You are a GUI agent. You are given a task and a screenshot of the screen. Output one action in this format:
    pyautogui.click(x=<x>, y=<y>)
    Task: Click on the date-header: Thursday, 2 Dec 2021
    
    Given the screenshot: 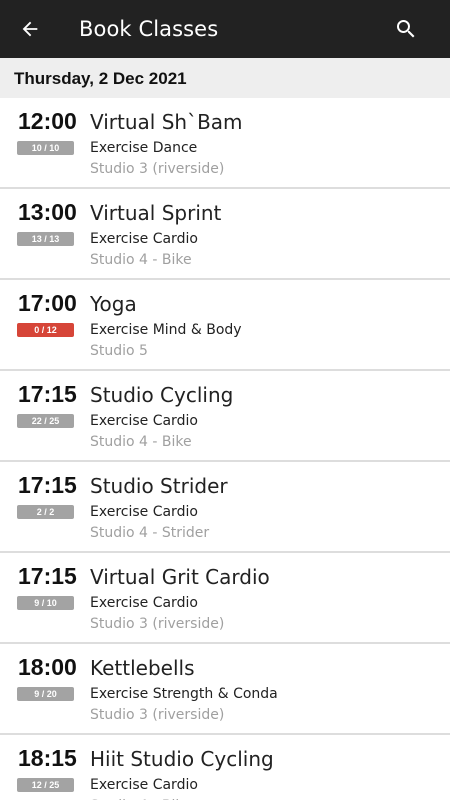 What is the action you would take?
    pyautogui.click(x=225, y=78)
    